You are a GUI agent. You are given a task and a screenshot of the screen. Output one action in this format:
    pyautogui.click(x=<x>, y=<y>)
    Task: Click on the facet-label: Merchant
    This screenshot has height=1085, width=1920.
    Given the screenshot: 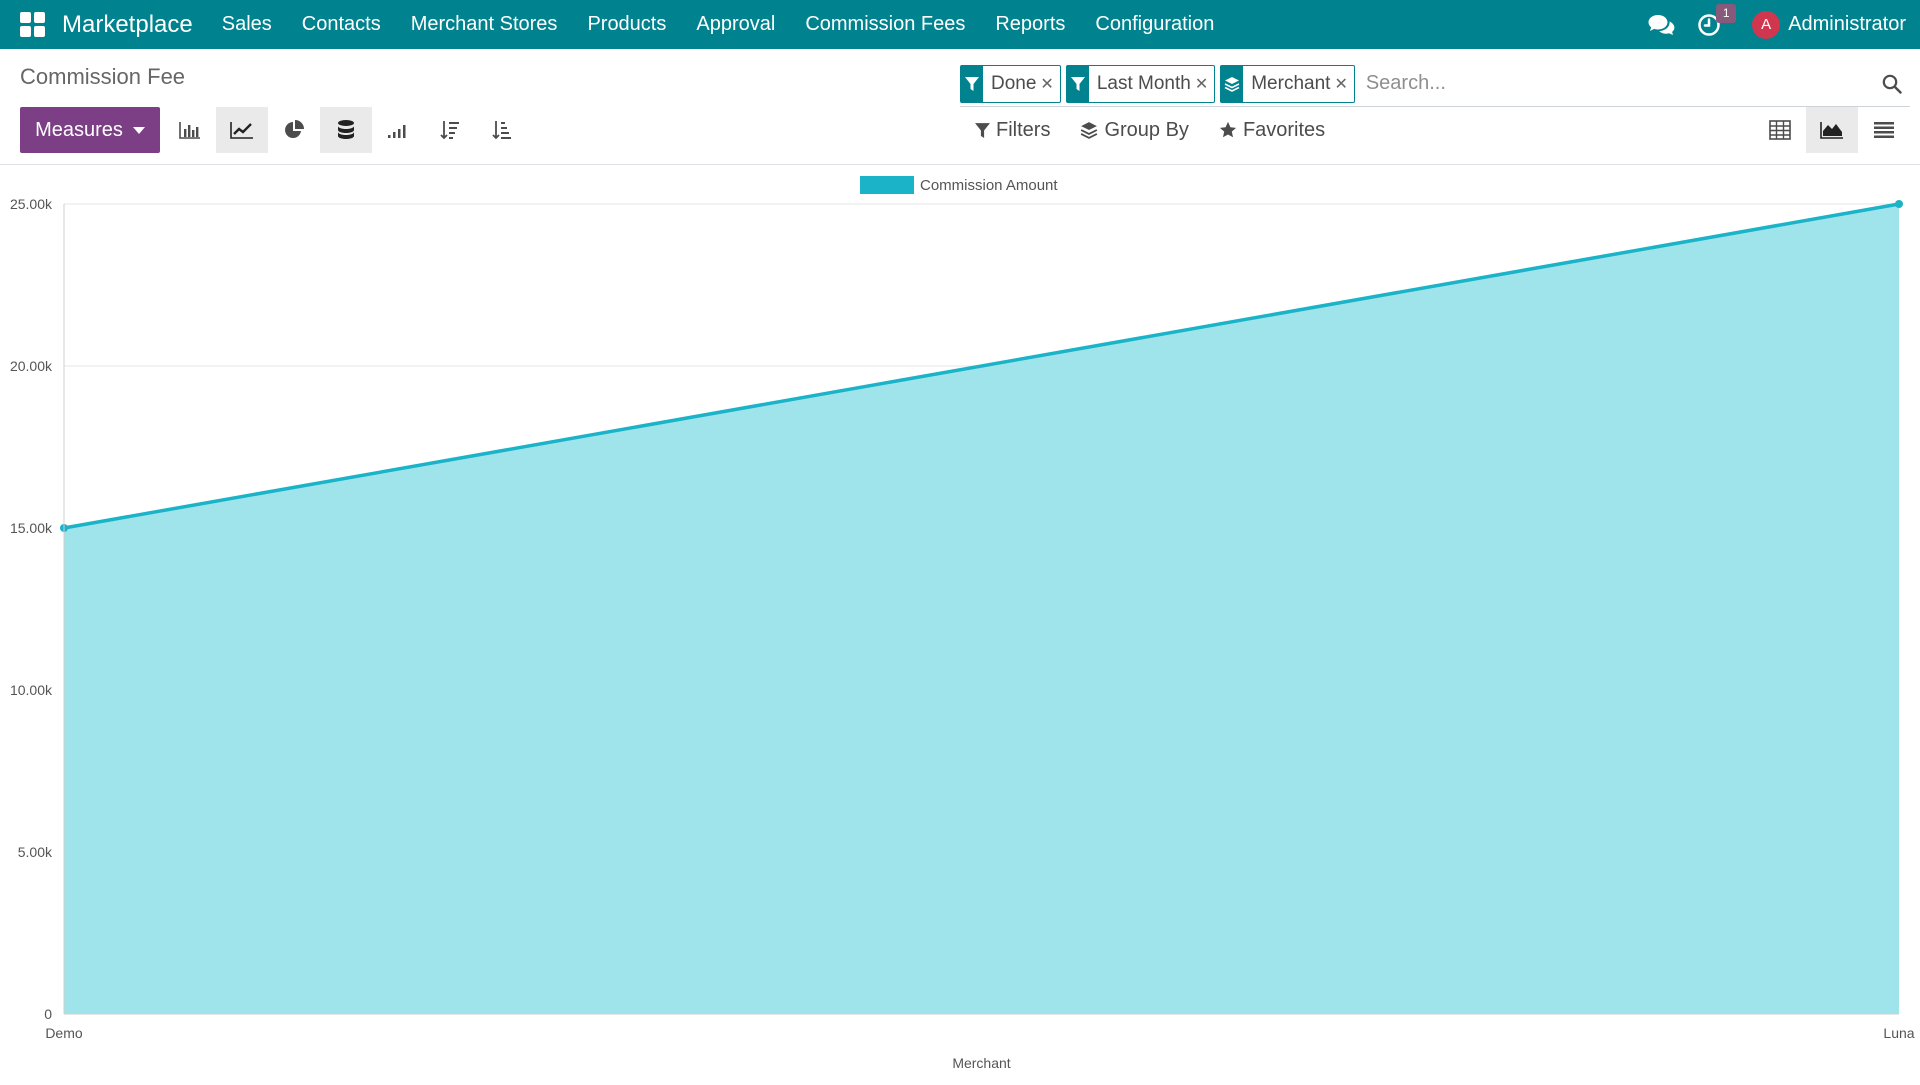 What is the action you would take?
    pyautogui.click(x=1291, y=83)
    